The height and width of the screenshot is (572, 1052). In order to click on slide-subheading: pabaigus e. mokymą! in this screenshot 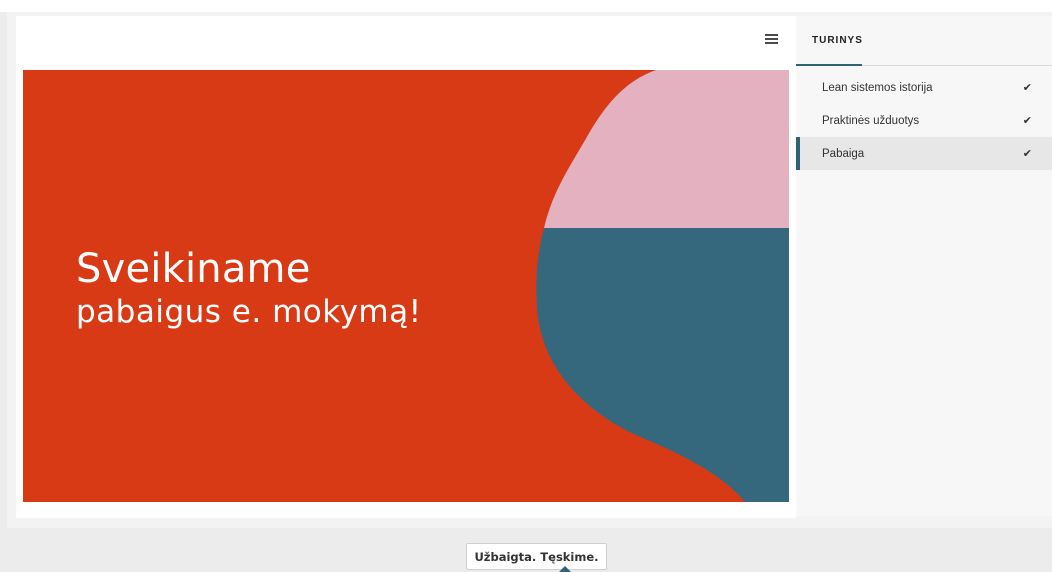, I will do `click(249, 312)`.